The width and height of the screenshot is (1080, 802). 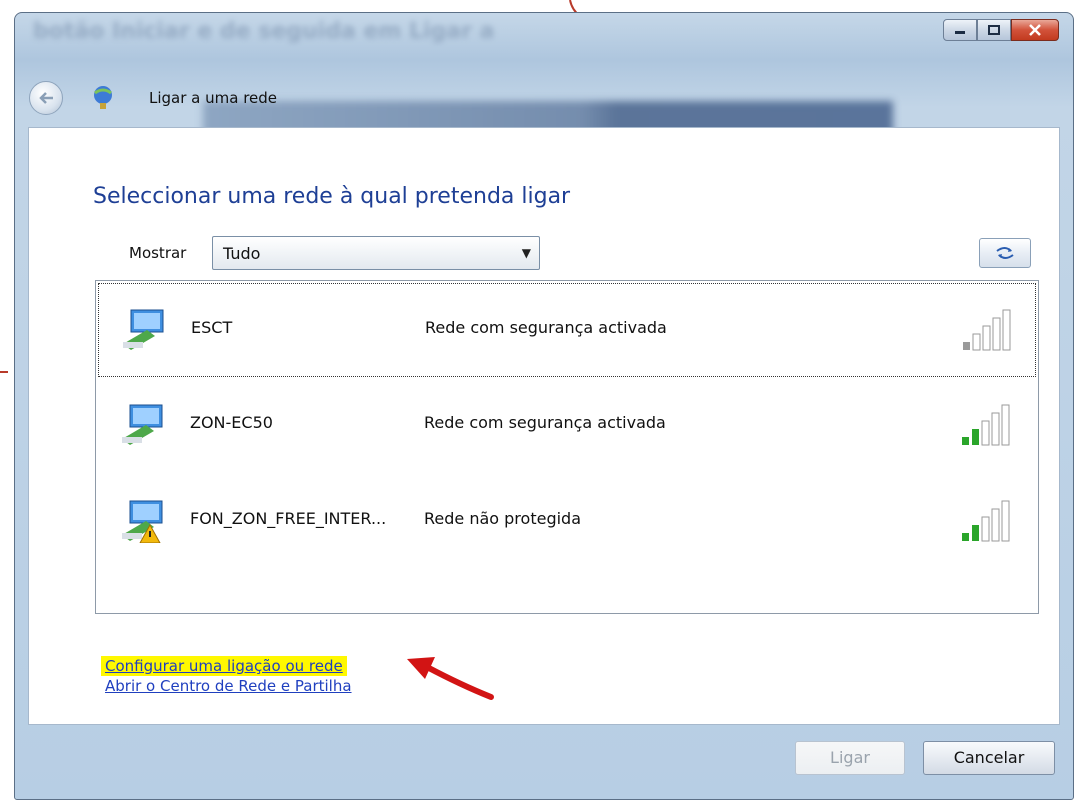 What do you see at coordinates (228, 686) in the screenshot?
I see `network-center-link: Abrir o Centro de Rede e Partilha` at bounding box center [228, 686].